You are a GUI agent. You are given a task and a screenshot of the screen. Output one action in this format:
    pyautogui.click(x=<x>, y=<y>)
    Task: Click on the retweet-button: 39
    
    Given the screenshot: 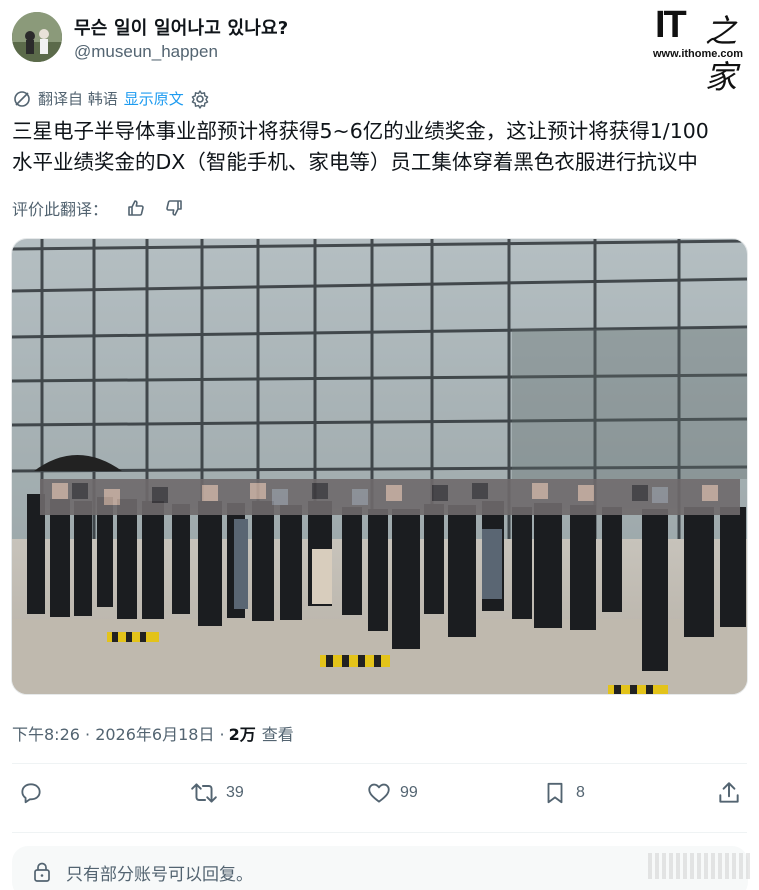 What is the action you would take?
    pyautogui.click(x=217, y=793)
    